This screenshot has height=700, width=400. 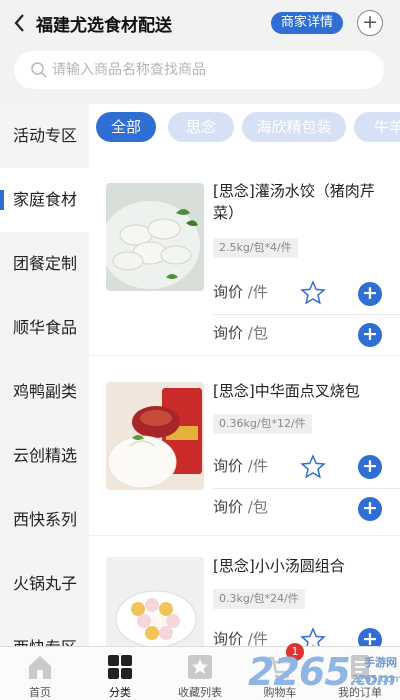 I want to click on sidebar-item-label: 家庭食材, so click(x=45, y=199).